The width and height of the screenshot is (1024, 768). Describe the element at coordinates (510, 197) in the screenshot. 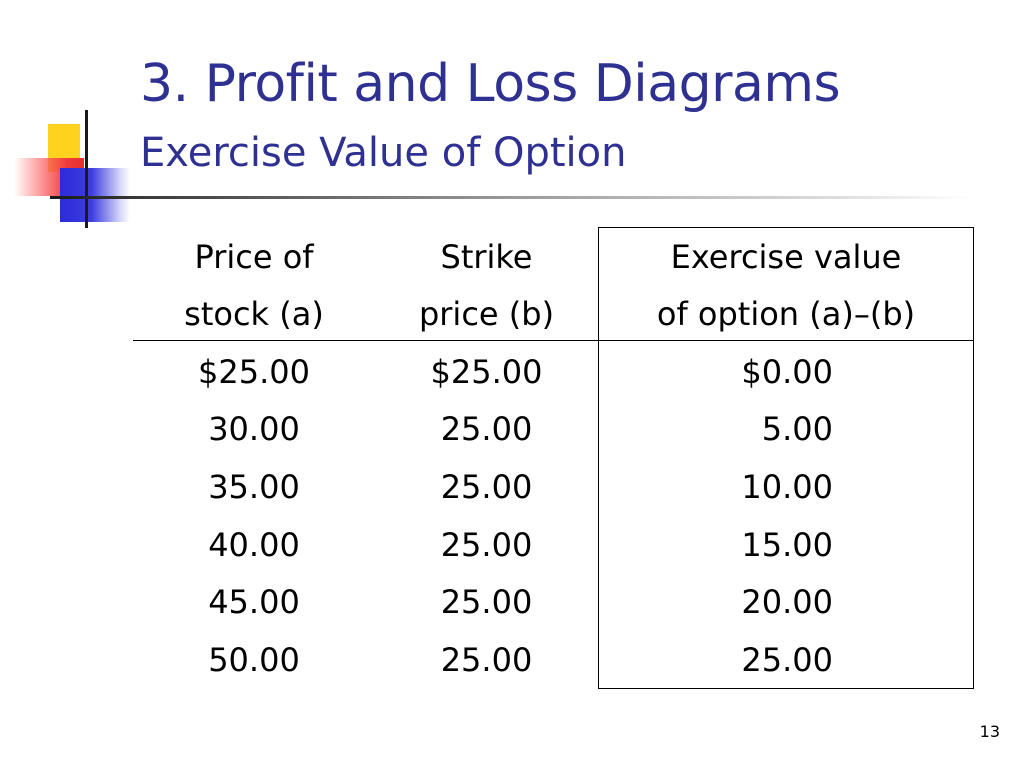

I see `title-divider-line` at that location.